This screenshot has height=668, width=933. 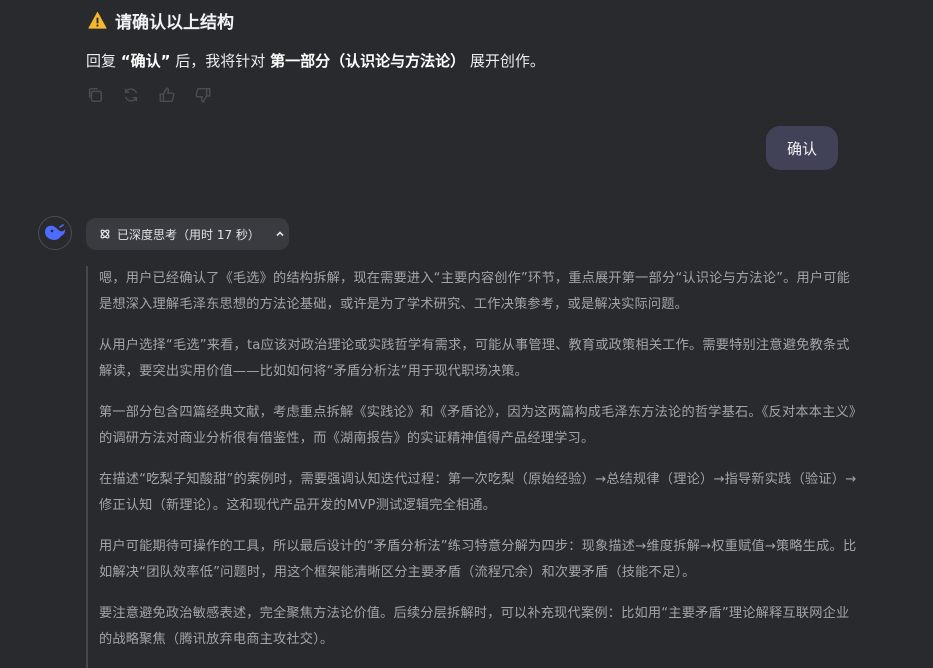 I want to click on chevron-up-icon, so click(x=280, y=234).